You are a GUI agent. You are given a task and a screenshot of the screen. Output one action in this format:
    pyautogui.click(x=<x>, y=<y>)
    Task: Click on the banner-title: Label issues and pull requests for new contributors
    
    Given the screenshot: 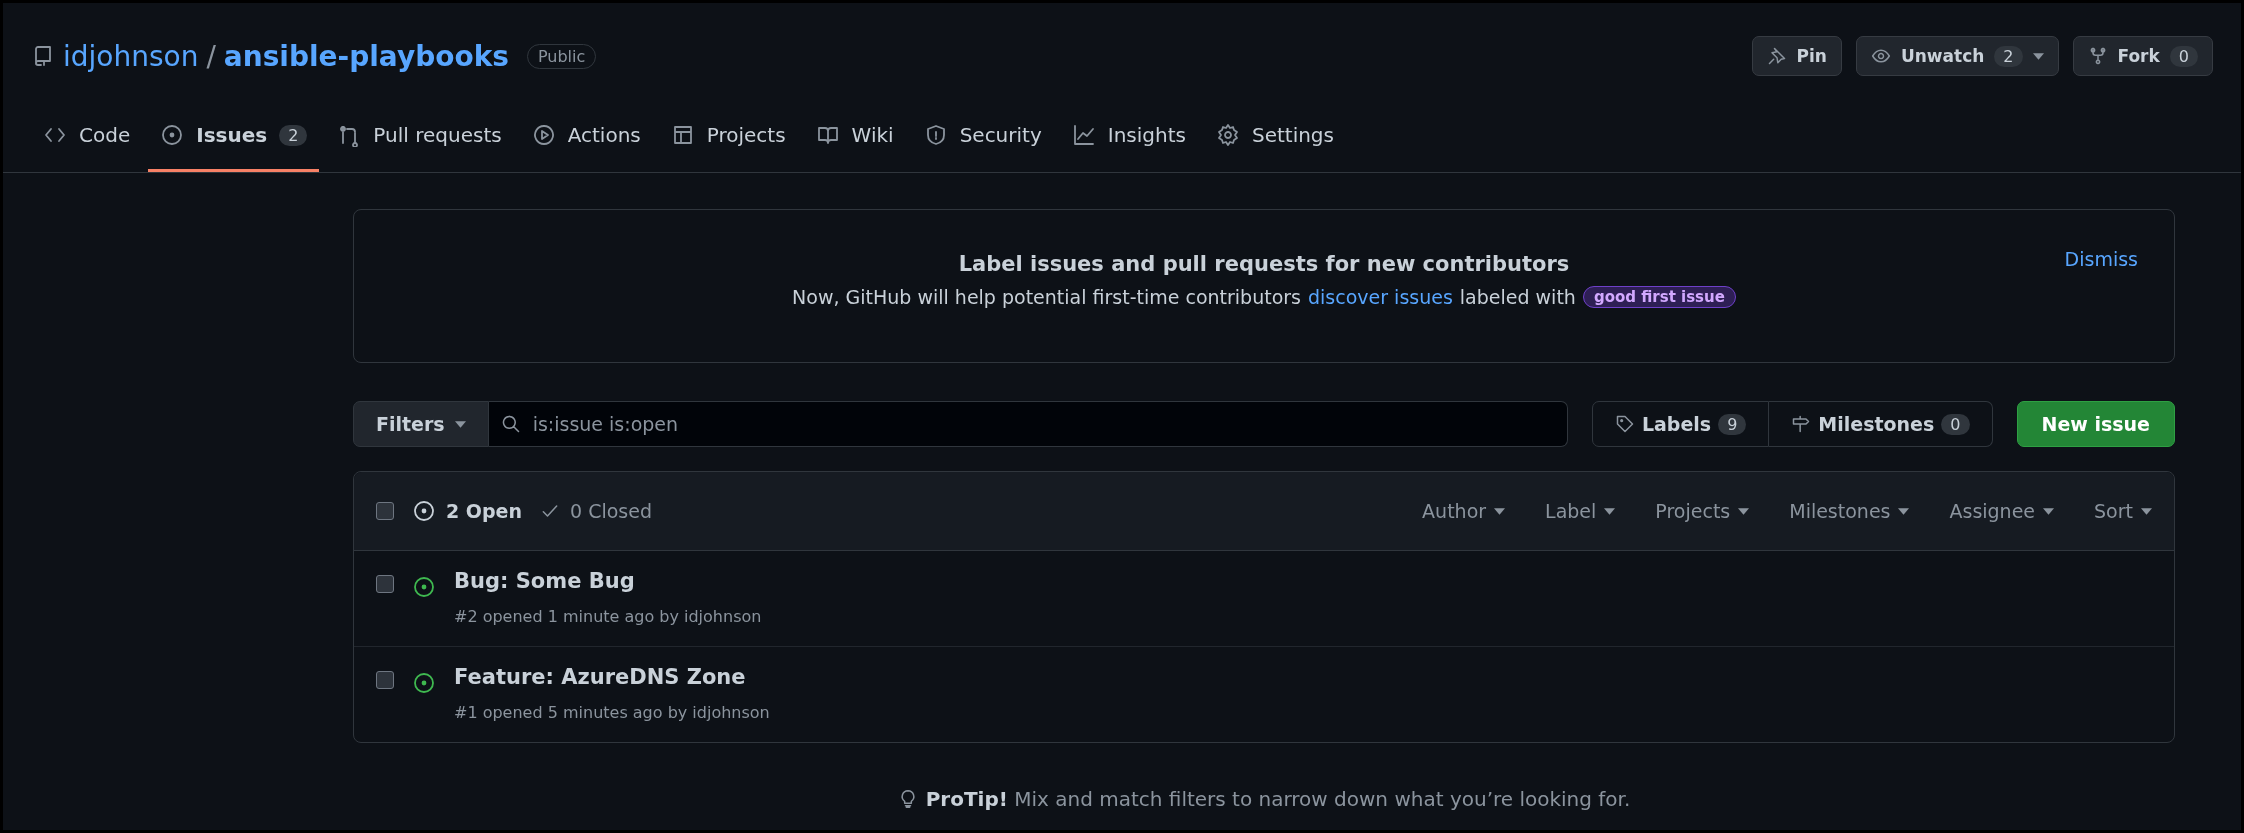 What is the action you would take?
    pyautogui.click(x=1264, y=264)
    